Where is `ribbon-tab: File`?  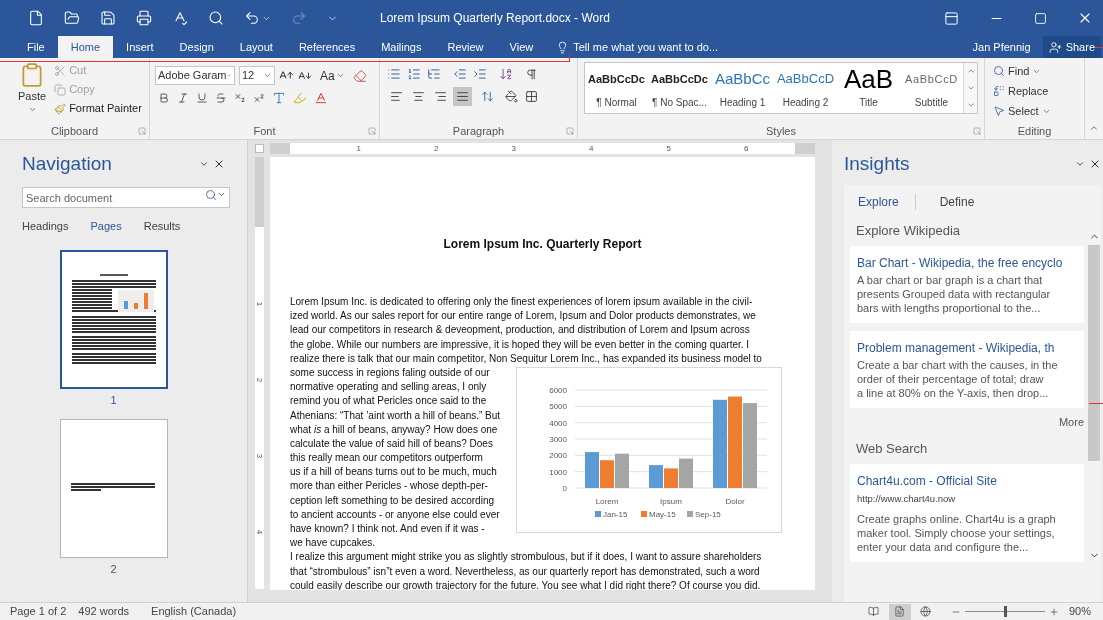
ribbon-tab: File is located at coordinates (36, 47).